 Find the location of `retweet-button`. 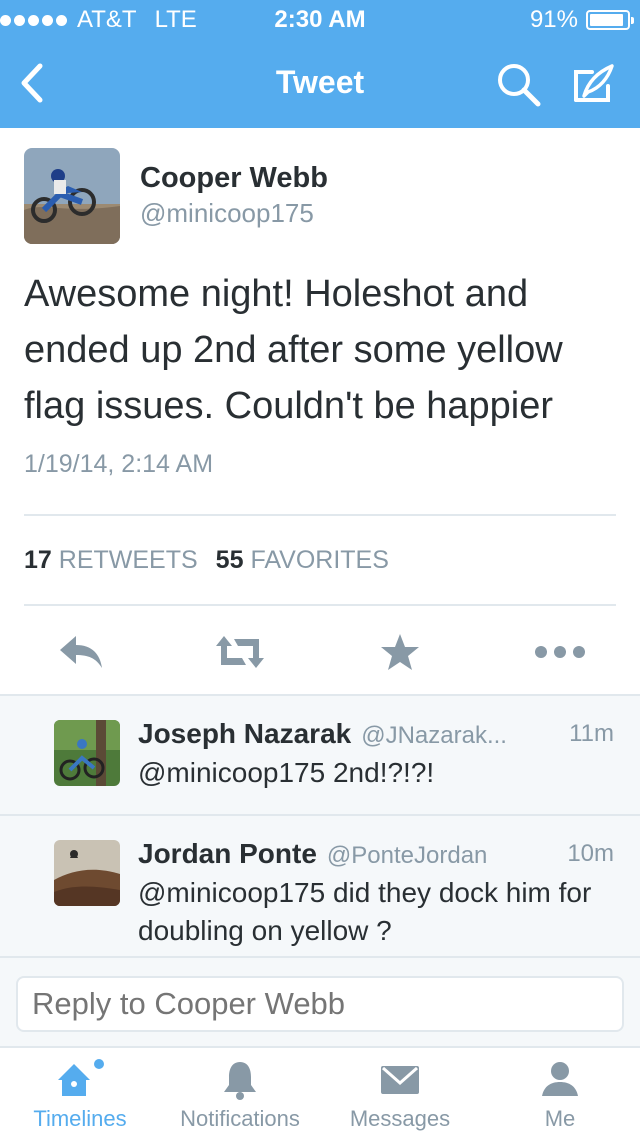

retweet-button is located at coordinates (240, 652).